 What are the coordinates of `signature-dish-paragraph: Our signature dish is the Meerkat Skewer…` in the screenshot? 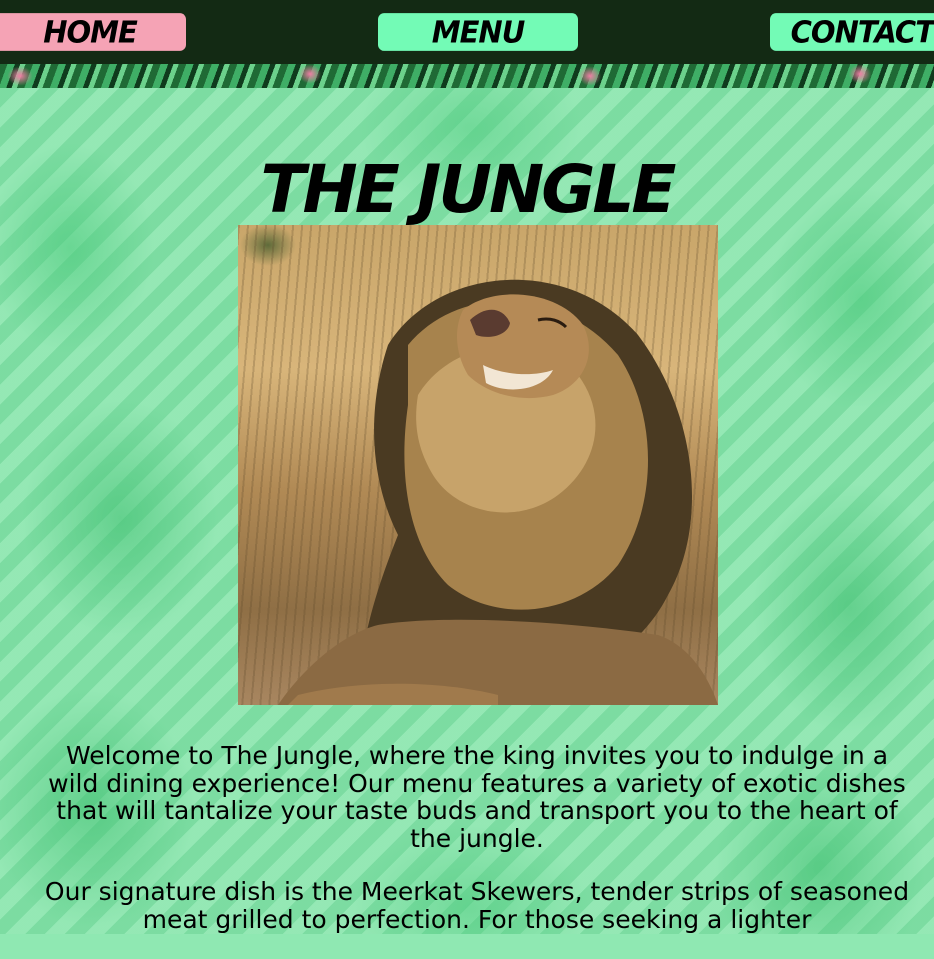 It's located at (477, 905).